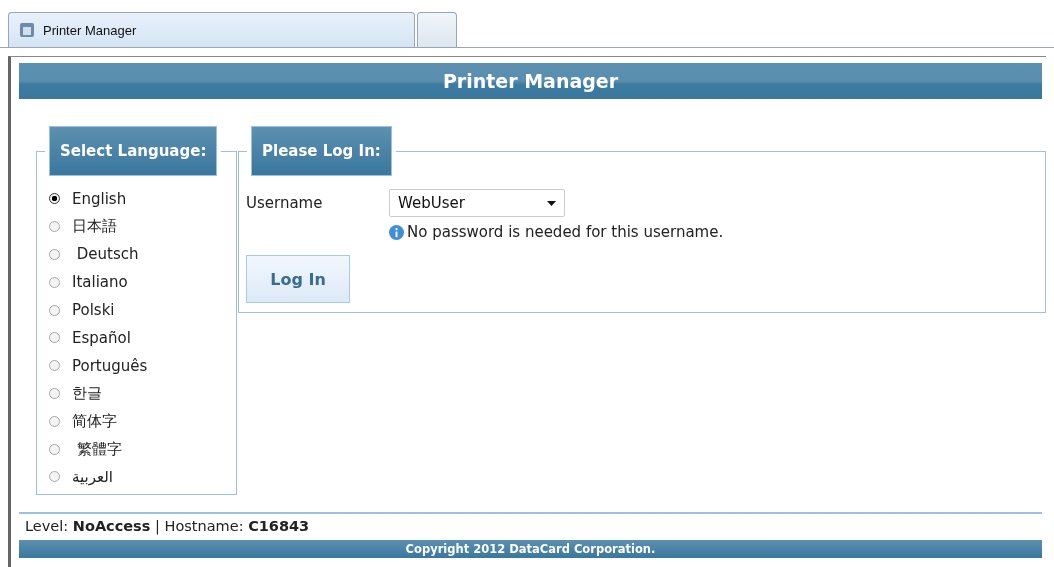  Describe the element at coordinates (94, 227) in the screenshot. I see `language-label: 日本語` at that location.